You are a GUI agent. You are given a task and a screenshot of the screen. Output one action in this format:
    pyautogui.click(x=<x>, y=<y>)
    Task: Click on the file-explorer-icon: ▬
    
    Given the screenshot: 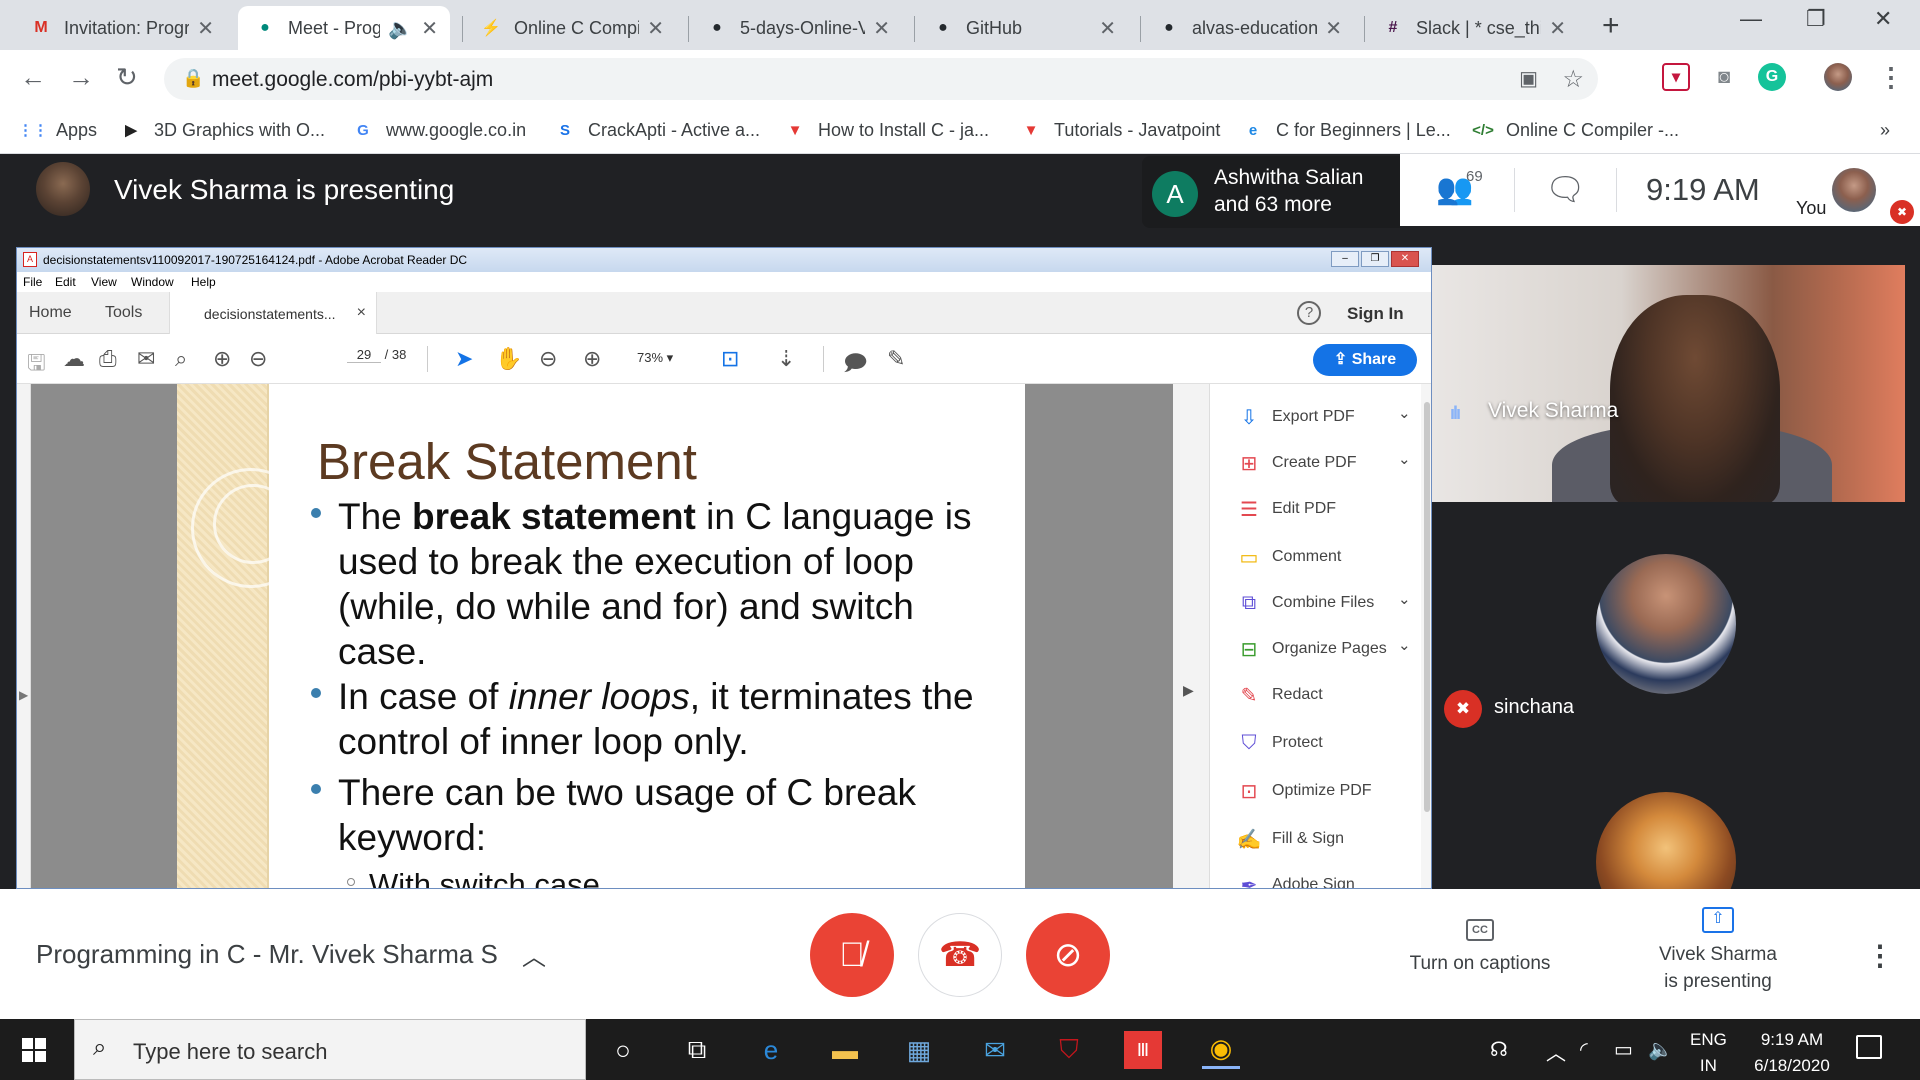 What is the action you would take?
    pyautogui.click(x=845, y=1050)
    